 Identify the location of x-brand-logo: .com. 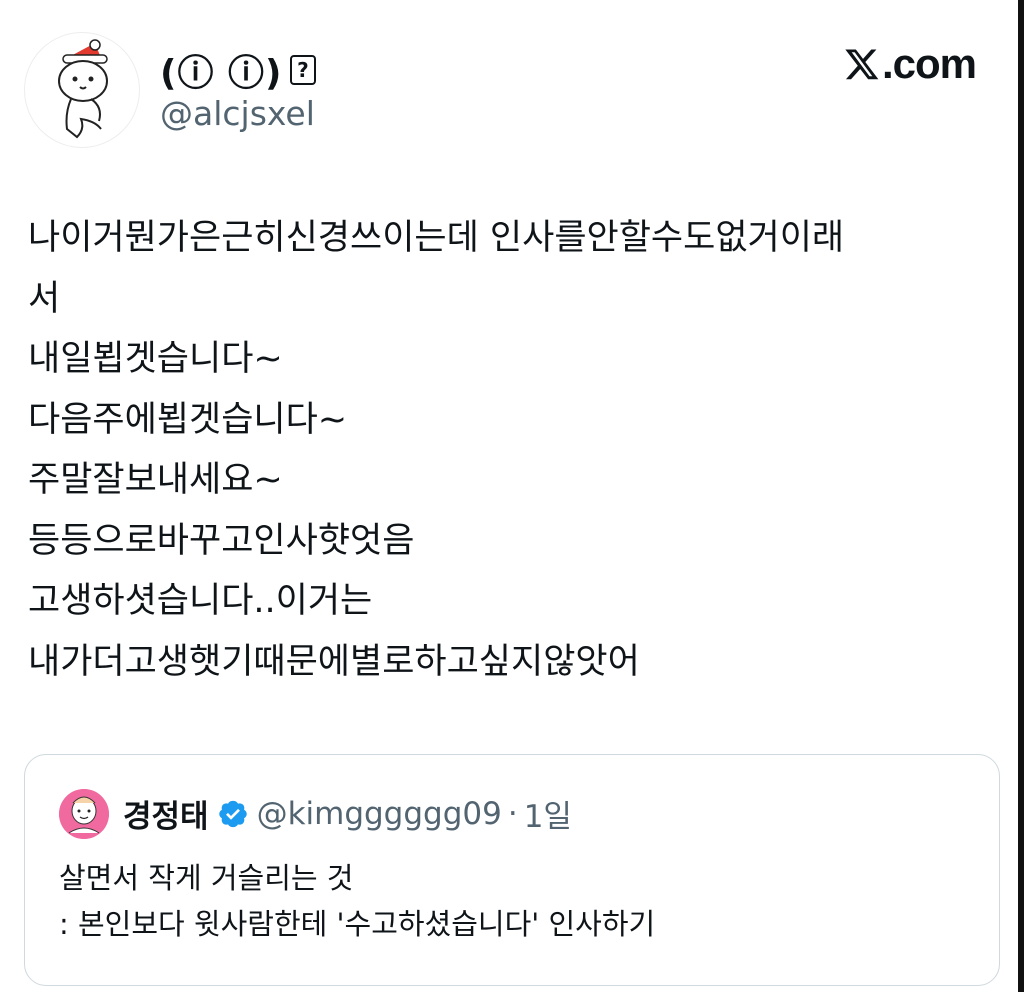
(910, 64).